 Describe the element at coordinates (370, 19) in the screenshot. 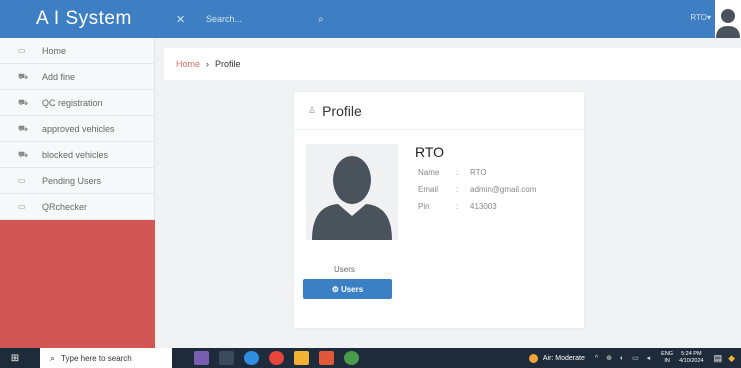

I see `top-navbar: A I System ✕ ⌕ RTO▾` at that location.